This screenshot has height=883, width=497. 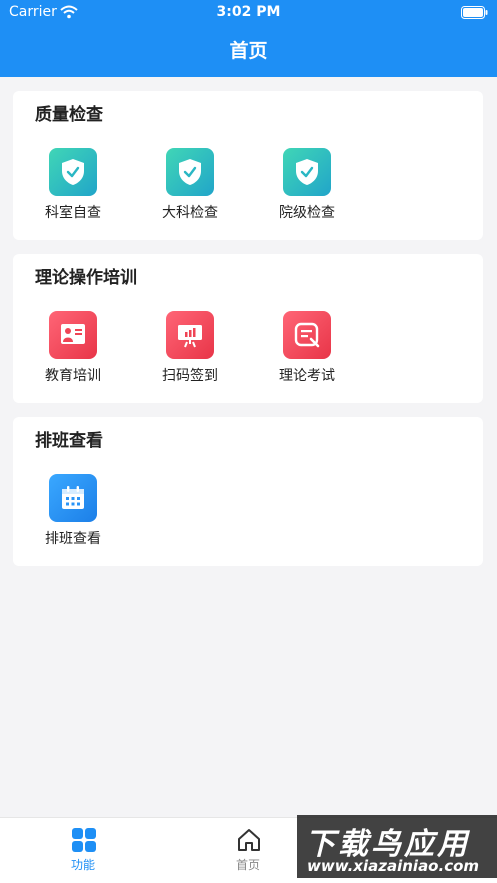 What do you see at coordinates (69, 115) in the screenshot?
I see `section-title: 质量检查` at bounding box center [69, 115].